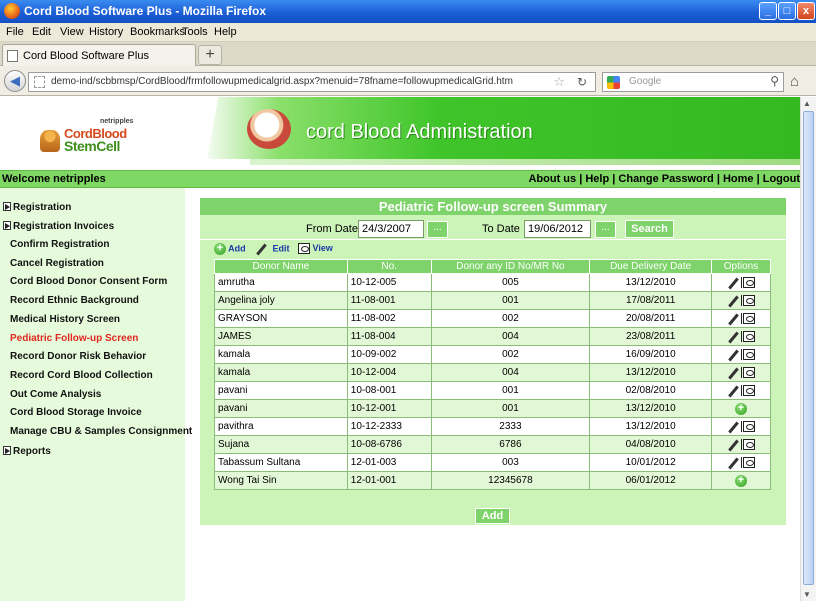 The height and width of the screenshot is (601, 816). I want to click on minimize-button: _, so click(768, 11).